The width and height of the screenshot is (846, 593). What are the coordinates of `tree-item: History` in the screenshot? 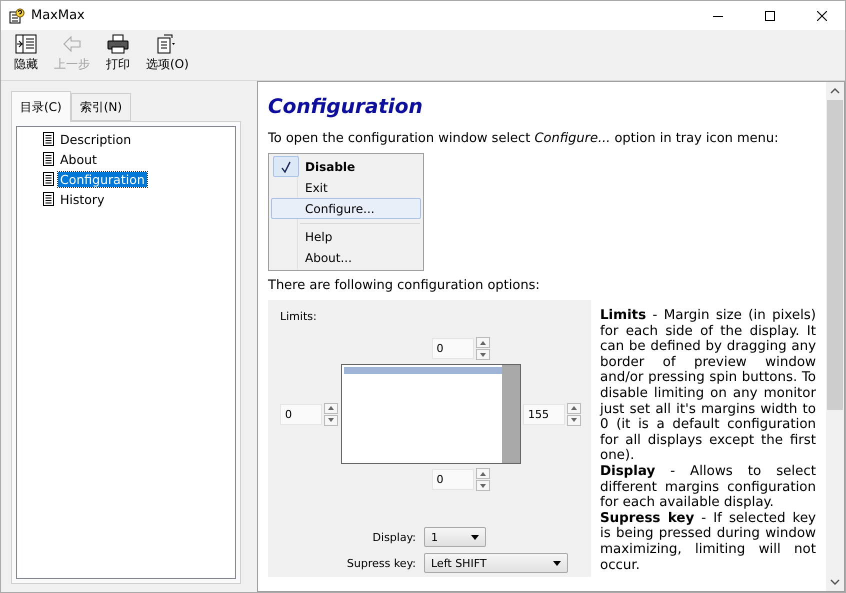 It's located at (82, 199).